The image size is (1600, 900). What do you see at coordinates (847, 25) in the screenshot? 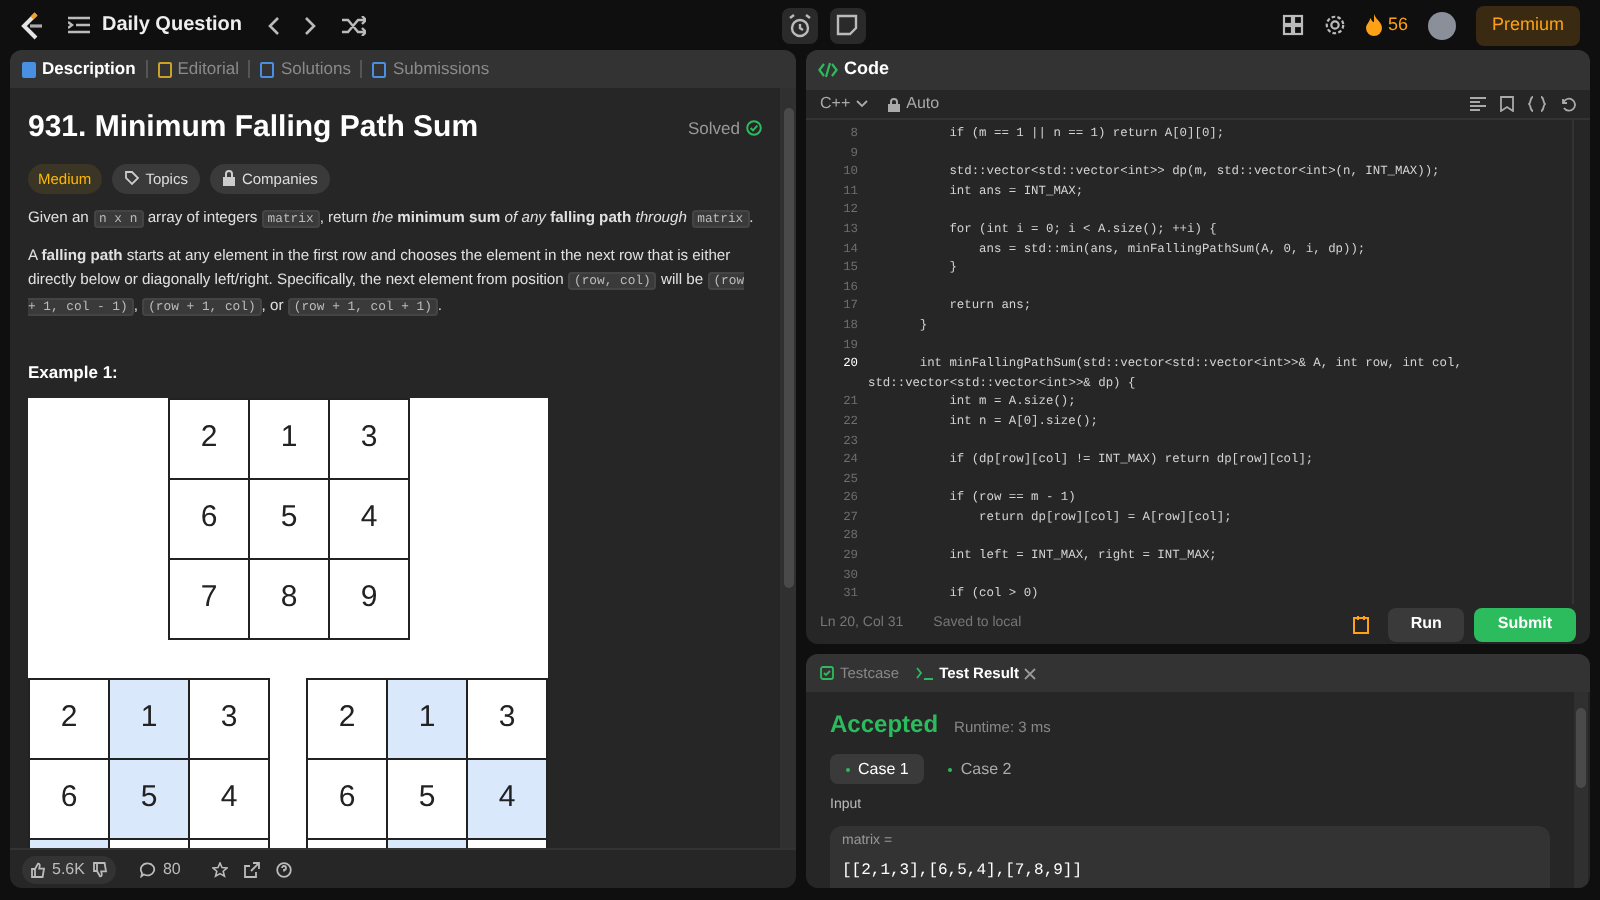
I see `note-button` at bounding box center [847, 25].